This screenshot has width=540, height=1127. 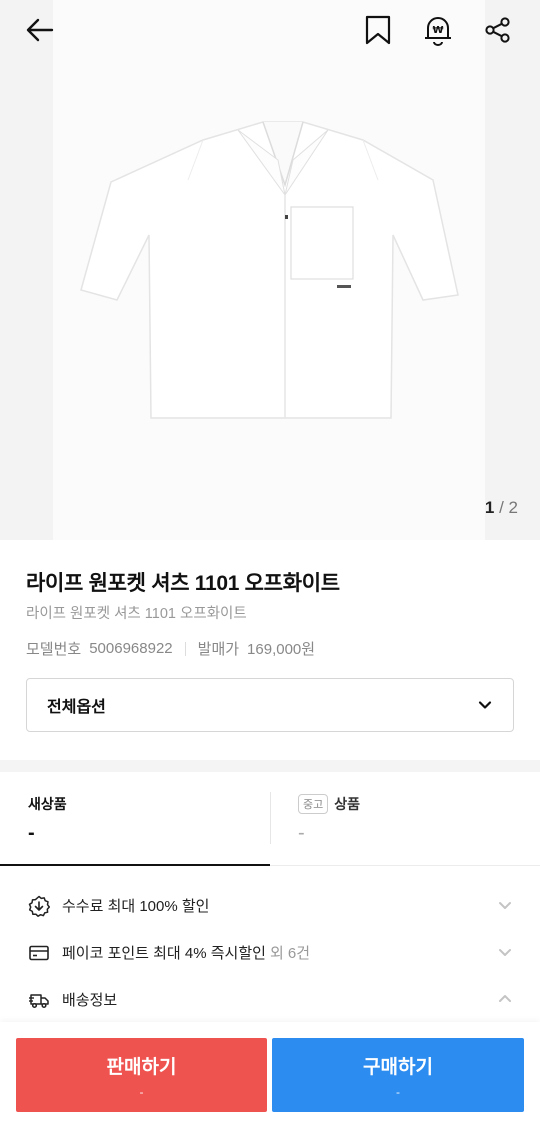 What do you see at coordinates (301, 833) in the screenshot?
I see `tab-used-price: -` at bounding box center [301, 833].